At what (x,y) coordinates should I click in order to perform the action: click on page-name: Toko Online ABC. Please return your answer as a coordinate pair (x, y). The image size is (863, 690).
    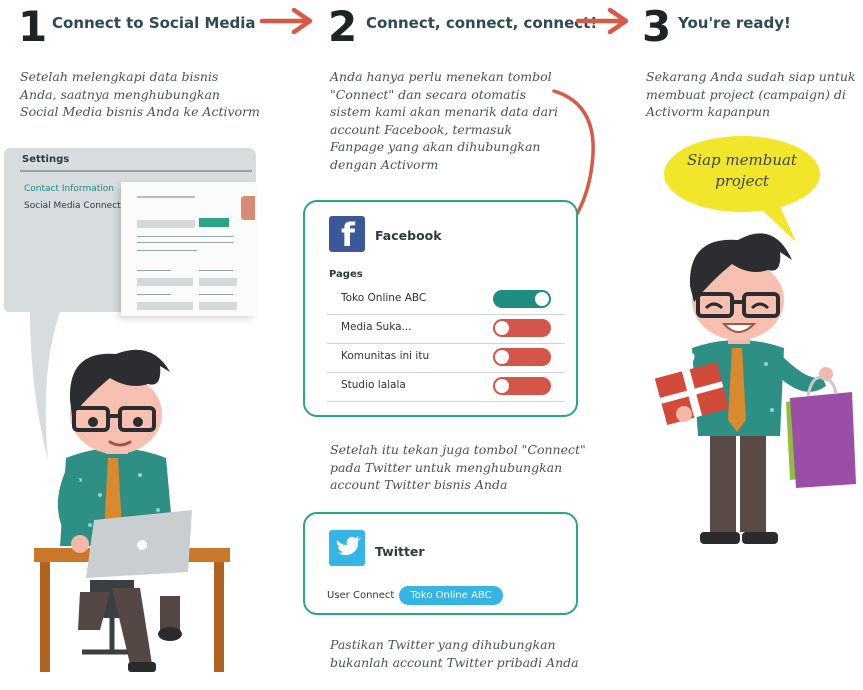
    Looking at the image, I should click on (384, 298).